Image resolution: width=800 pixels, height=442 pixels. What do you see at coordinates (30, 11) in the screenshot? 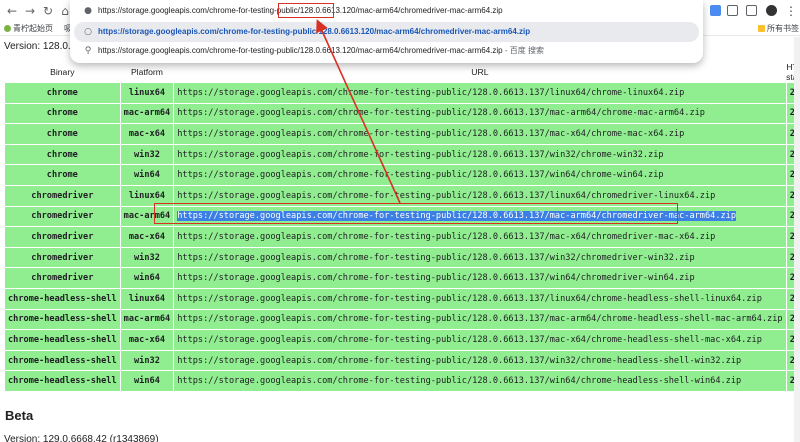
I see `arrow-right-icon: →` at bounding box center [30, 11].